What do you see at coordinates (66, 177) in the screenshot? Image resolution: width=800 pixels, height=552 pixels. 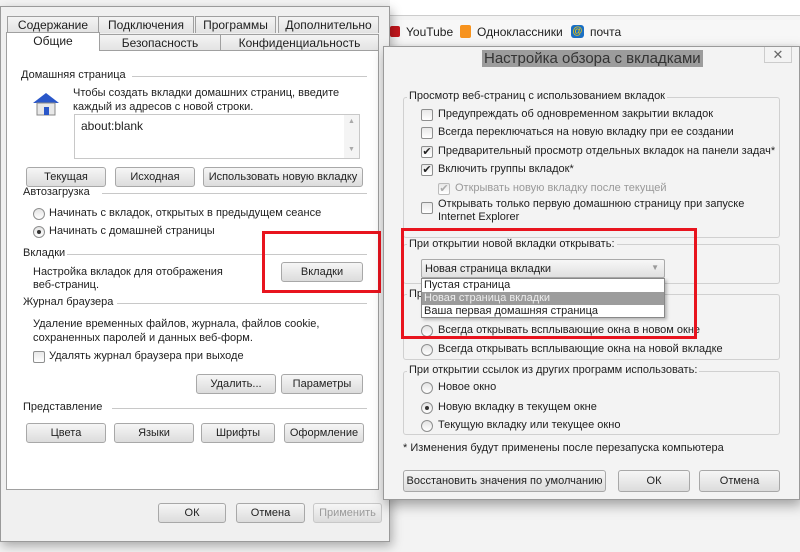 I see `use-current-button: Текущая` at bounding box center [66, 177].